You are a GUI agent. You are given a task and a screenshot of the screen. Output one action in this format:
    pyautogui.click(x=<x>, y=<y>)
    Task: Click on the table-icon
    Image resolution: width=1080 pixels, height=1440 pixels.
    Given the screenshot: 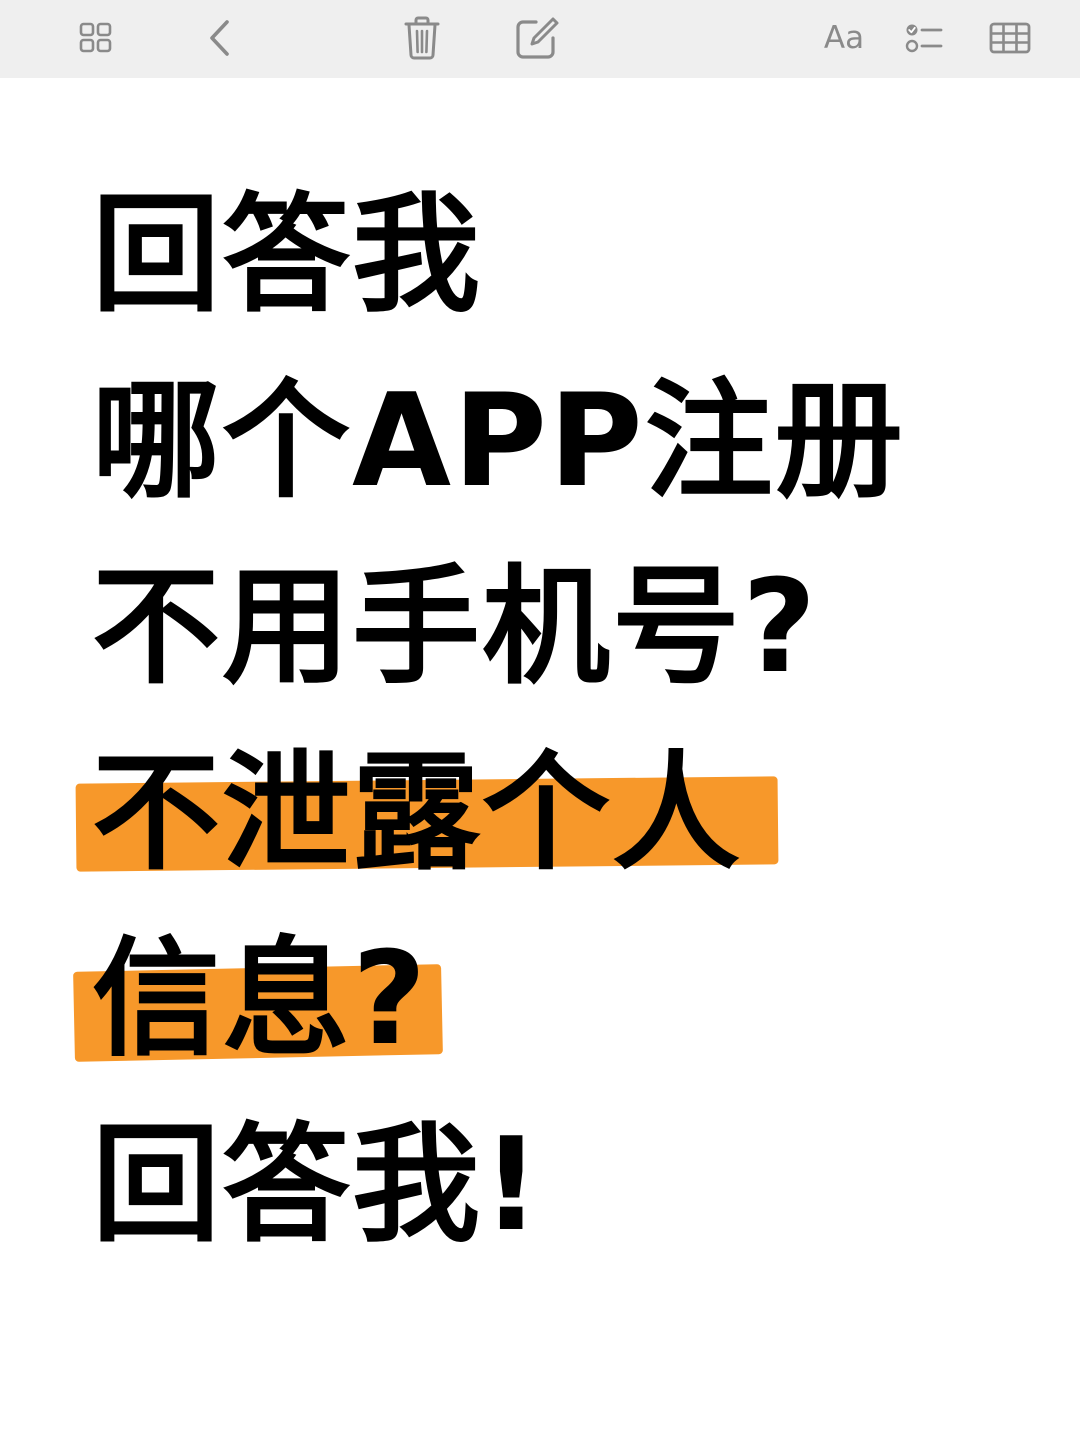 What is the action you would take?
    pyautogui.click(x=1010, y=38)
    